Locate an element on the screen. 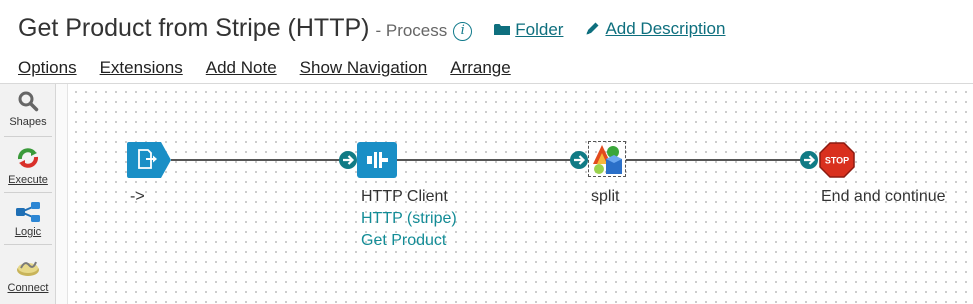 Image resolution: width=973 pixels, height=304 pixels. folder-icon is located at coordinates (502, 29).